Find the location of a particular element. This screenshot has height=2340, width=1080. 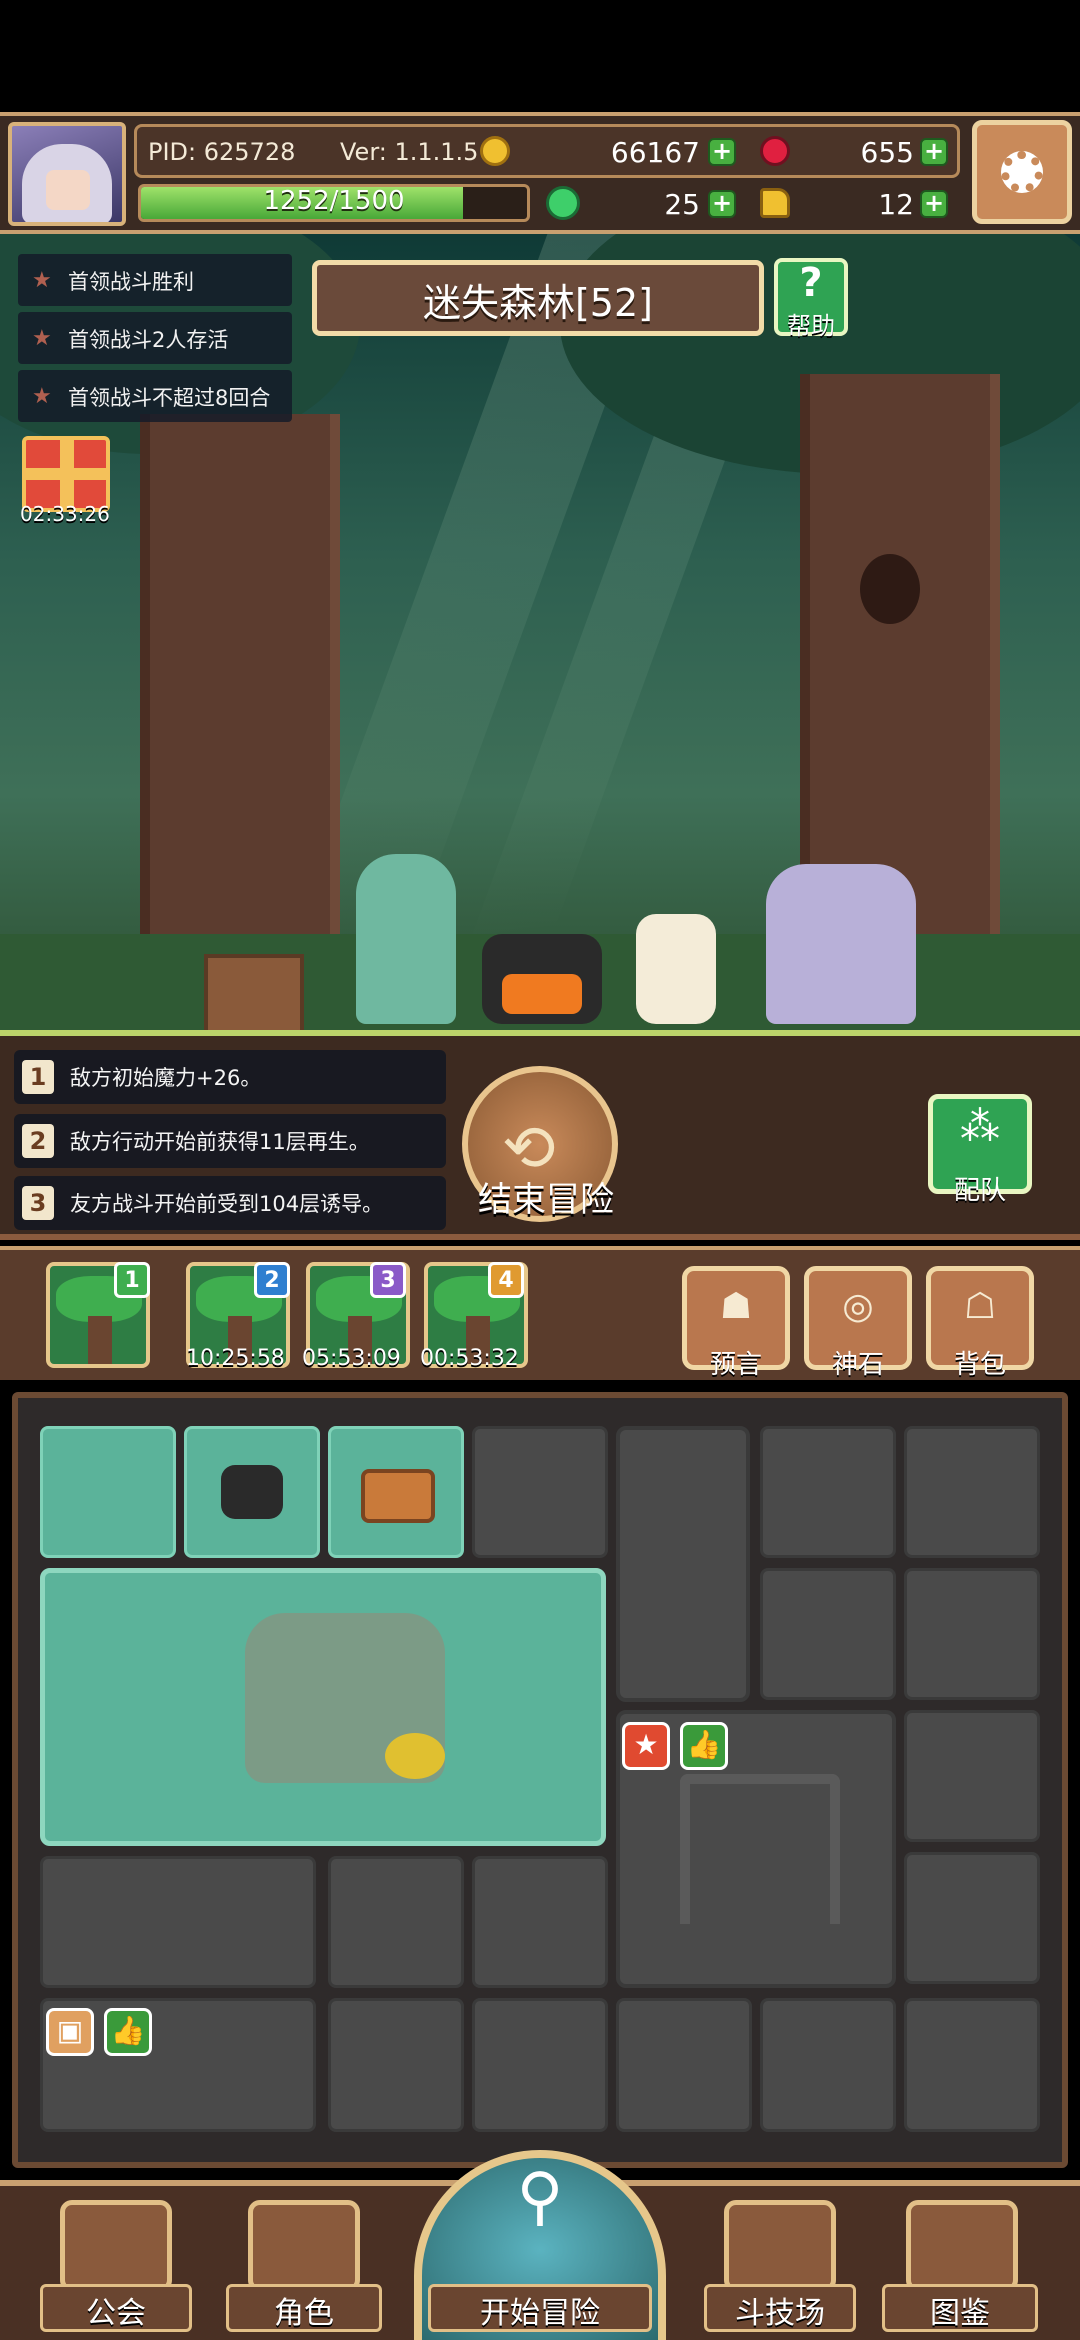

exp-text: 1252/1500 is located at coordinates (334, 201).